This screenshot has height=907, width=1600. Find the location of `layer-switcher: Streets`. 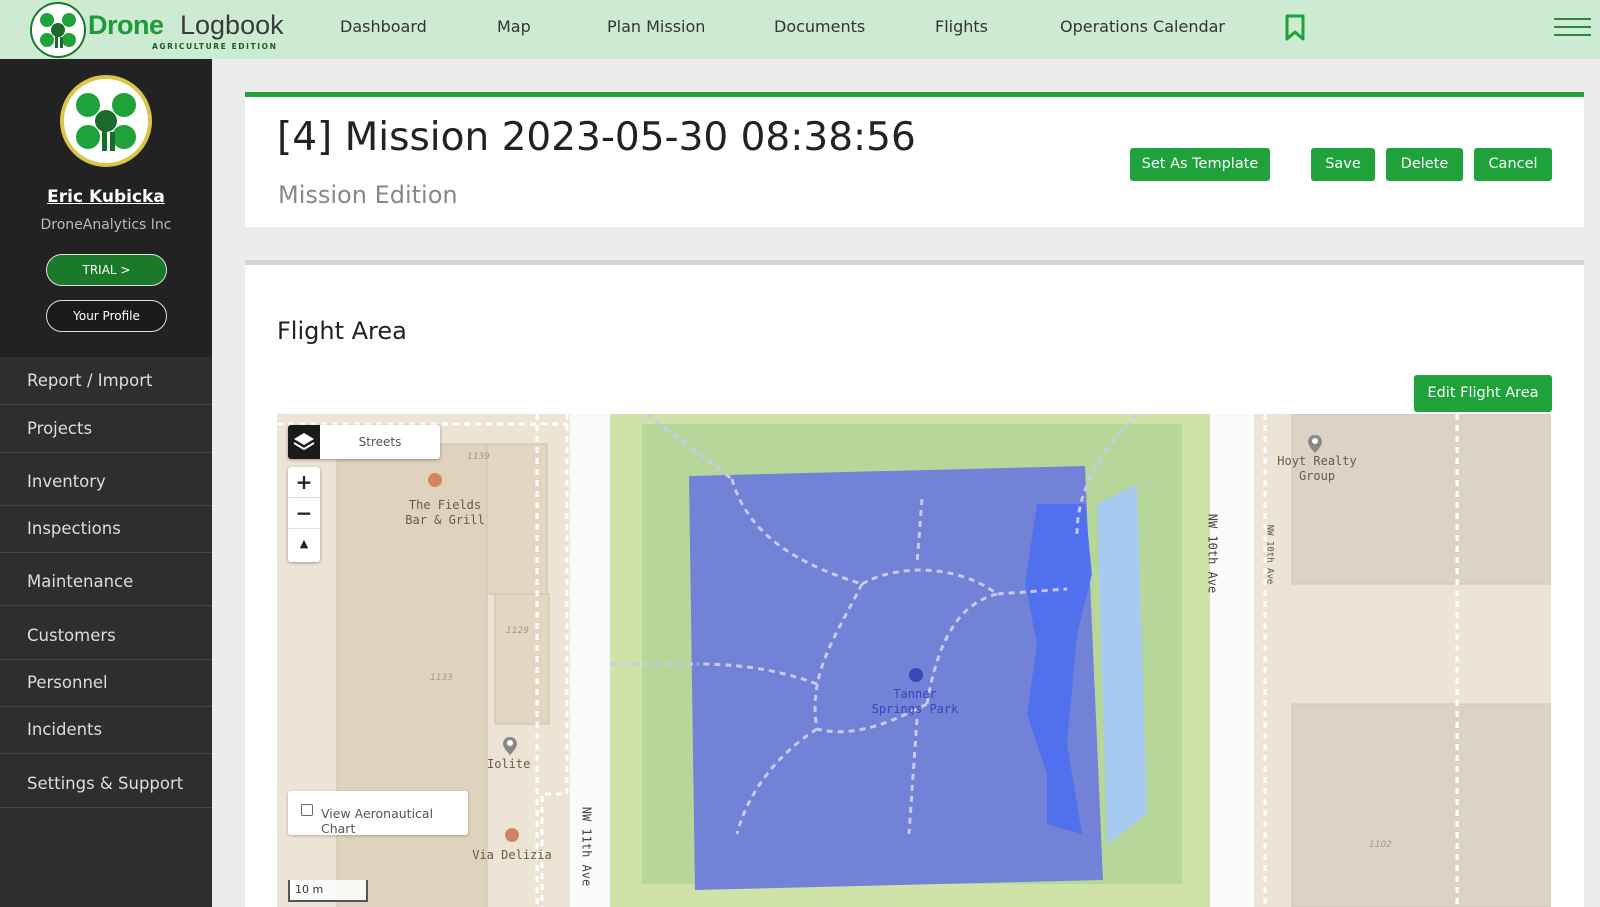

layer-switcher: Streets is located at coordinates (364, 442).